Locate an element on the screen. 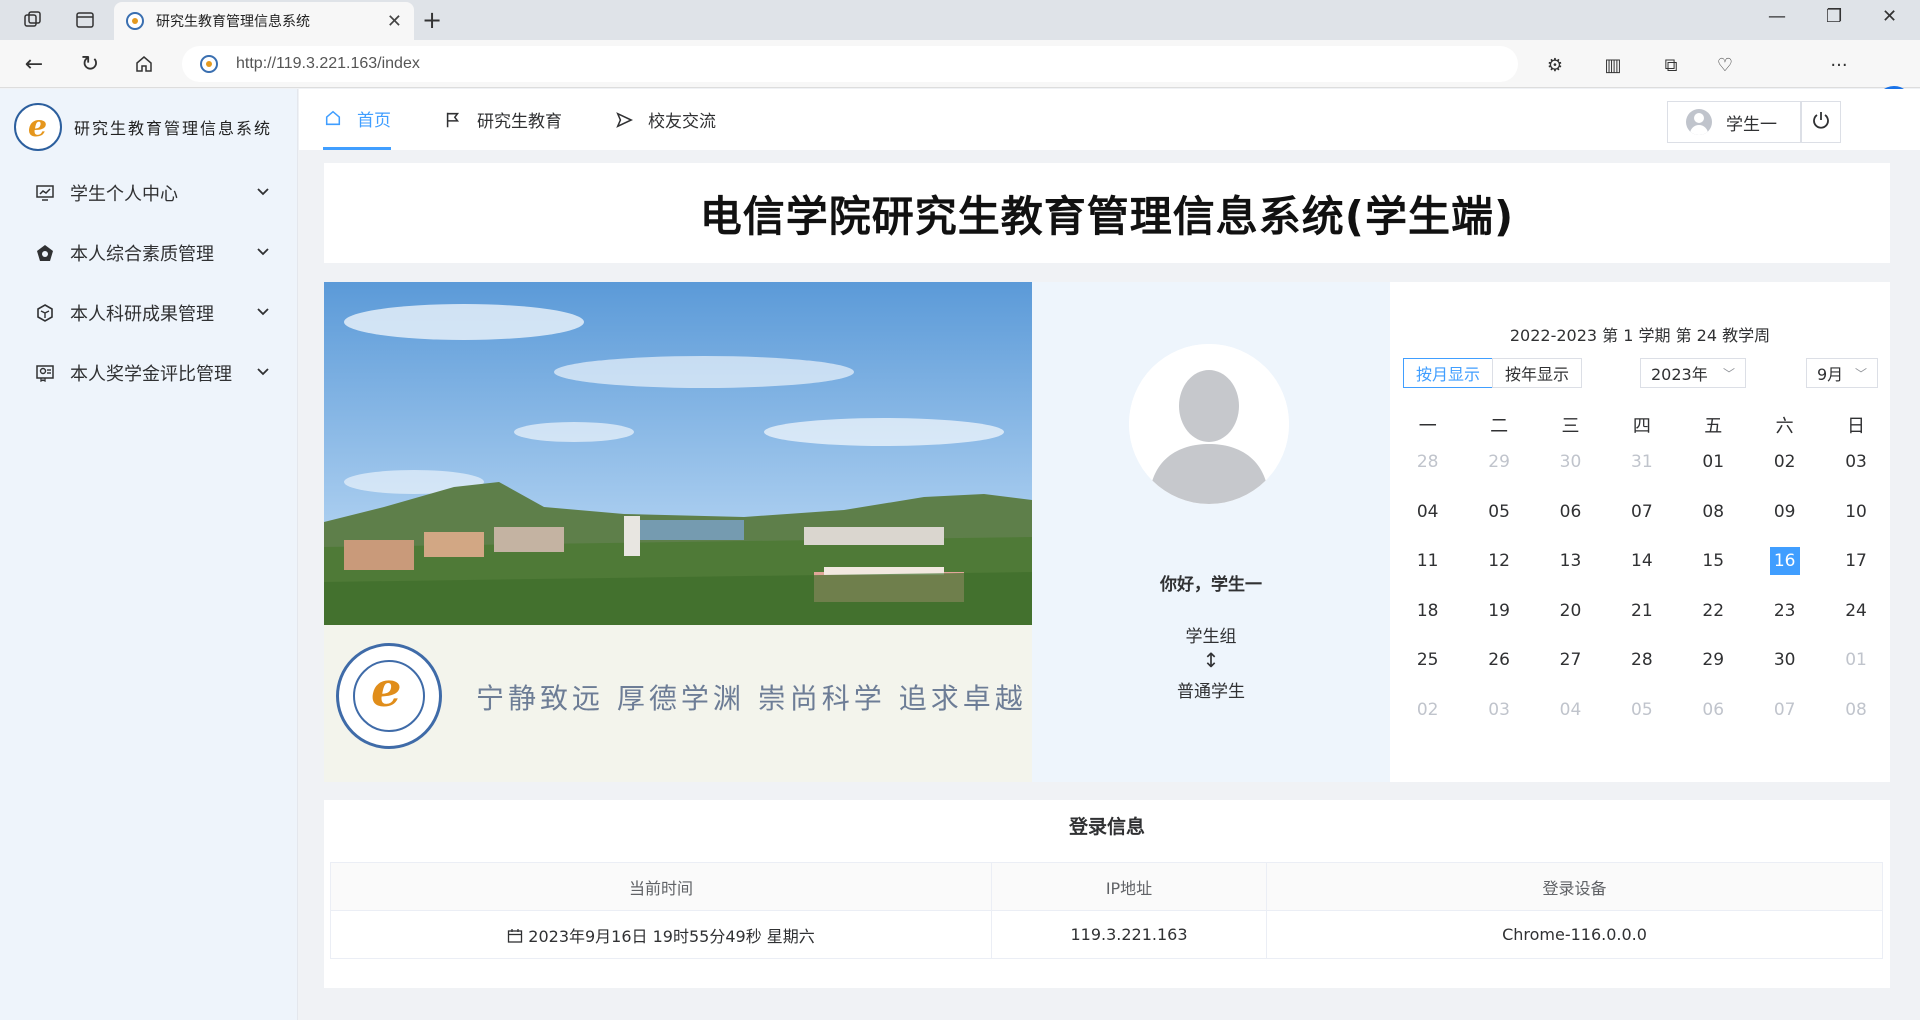 The width and height of the screenshot is (1920, 1020). extensions-icon: ⚙ is located at coordinates (1555, 65).